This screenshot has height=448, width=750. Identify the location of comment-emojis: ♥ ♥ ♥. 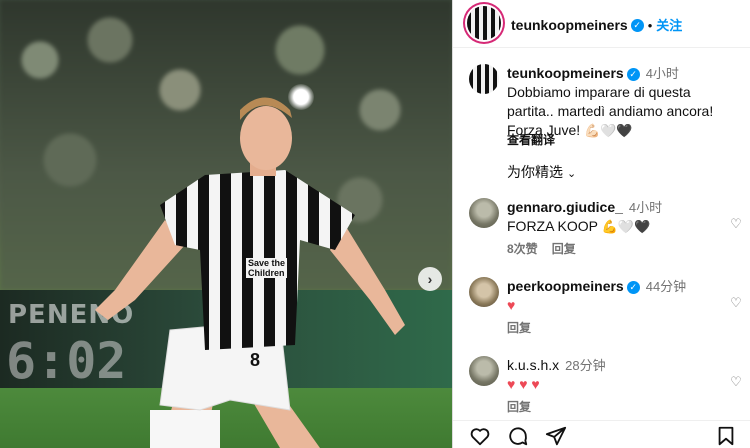
(523, 384).